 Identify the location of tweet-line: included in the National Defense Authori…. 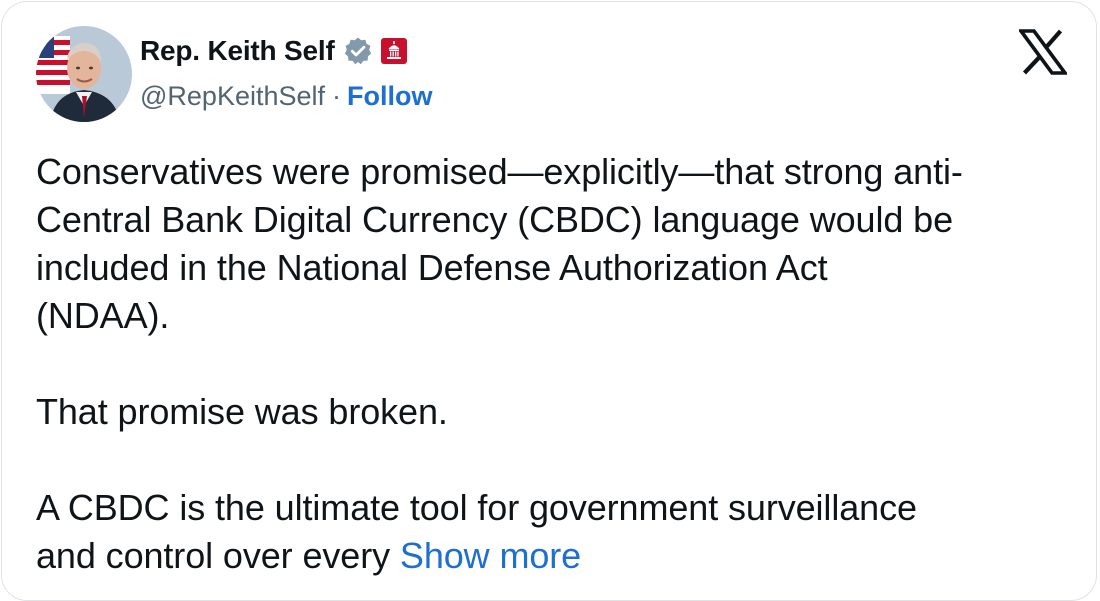
(432, 267).